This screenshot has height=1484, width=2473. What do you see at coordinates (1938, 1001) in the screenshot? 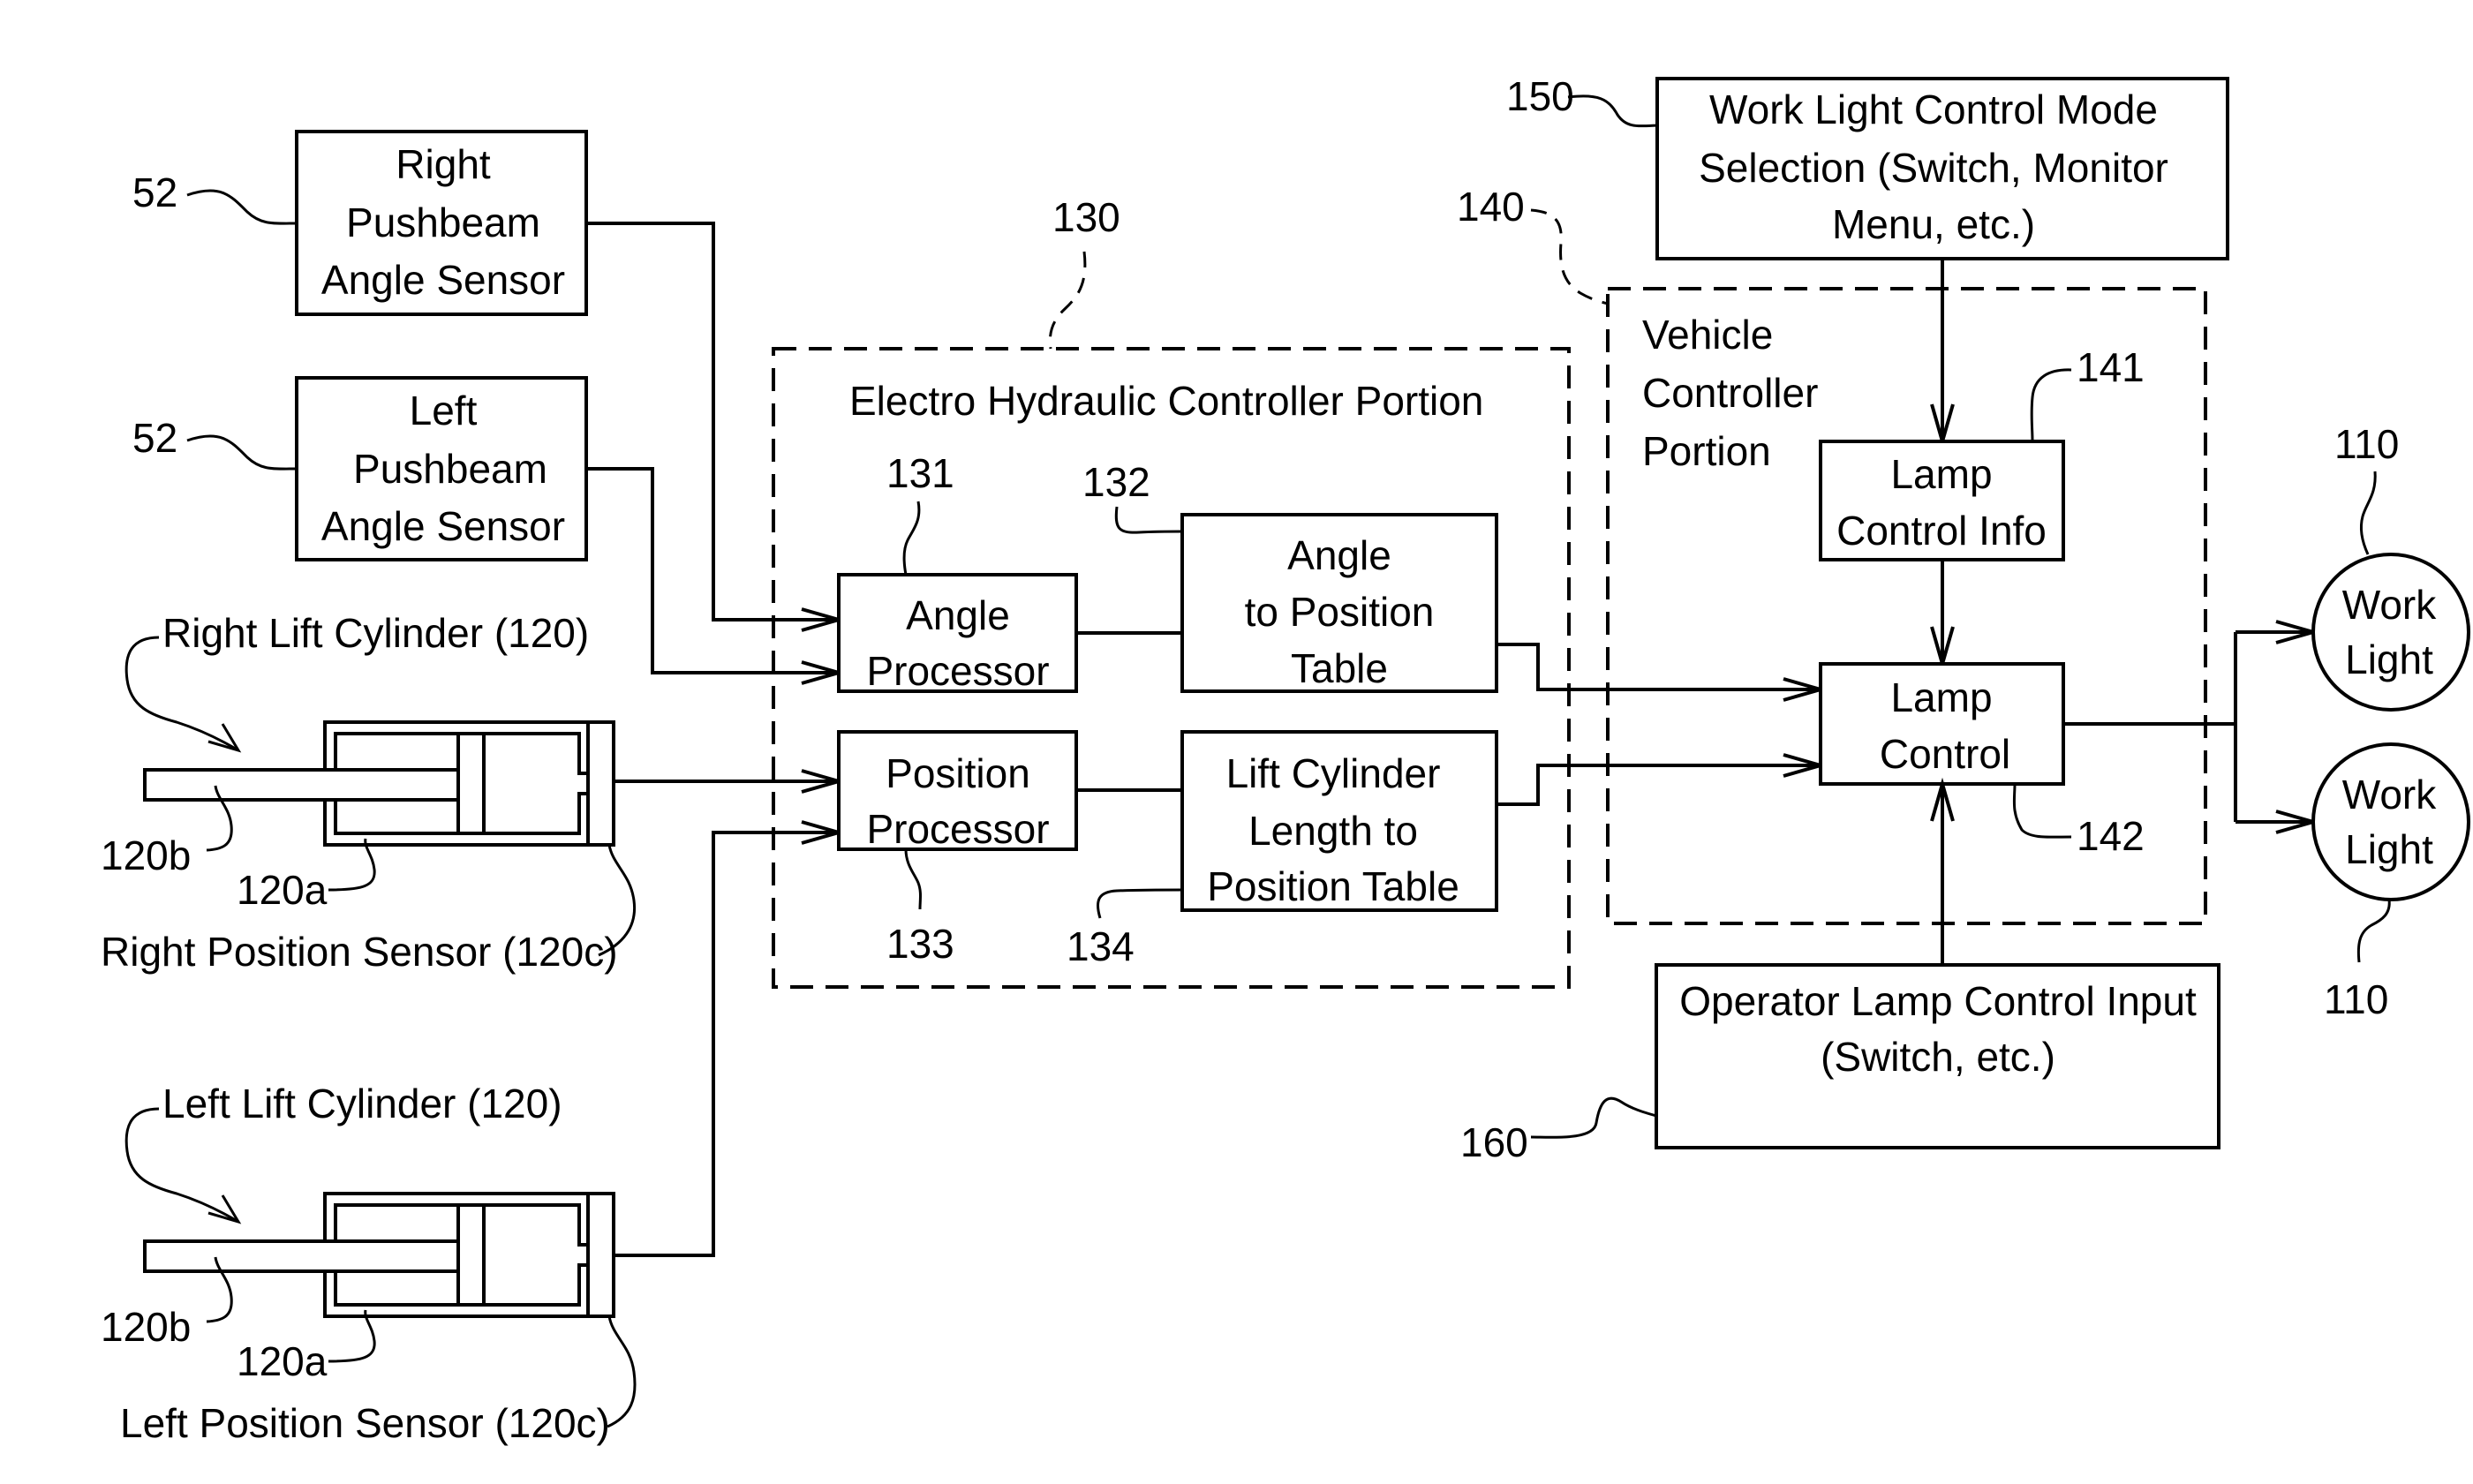
I see `operator-input-line-1: Operator Lamp Control Input` at bounding box center [1938, 1001].